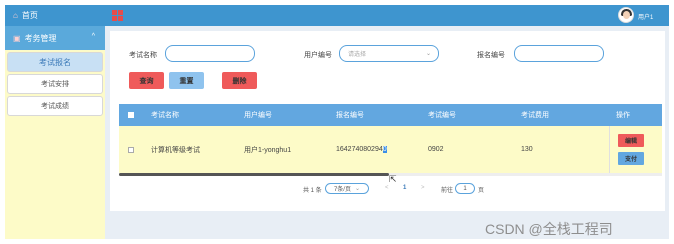  I want to click on cell-enroll-no: 1642740802 94 0, so click(361, 149).